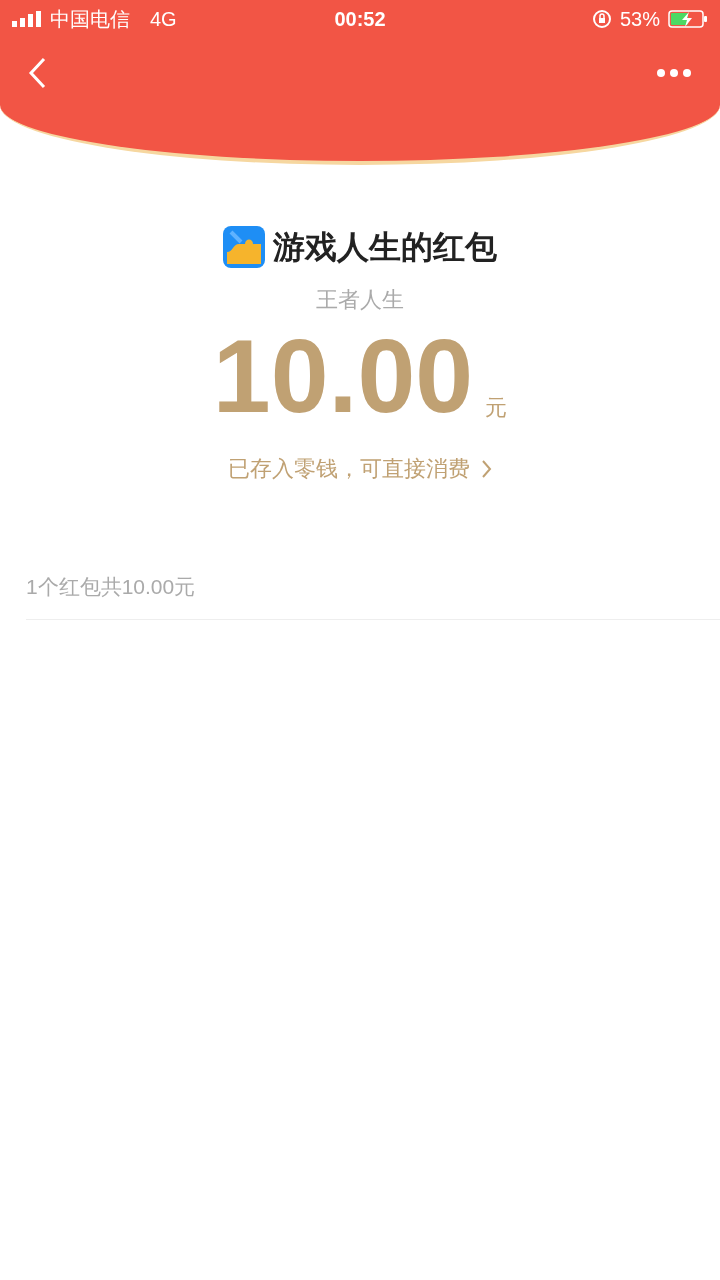 Image resolution: width=720 pixels, height=1280 pixels. Describe the element at coordinates (688, 19) in the screenshot. I see `charging-battery-icon` at that location.